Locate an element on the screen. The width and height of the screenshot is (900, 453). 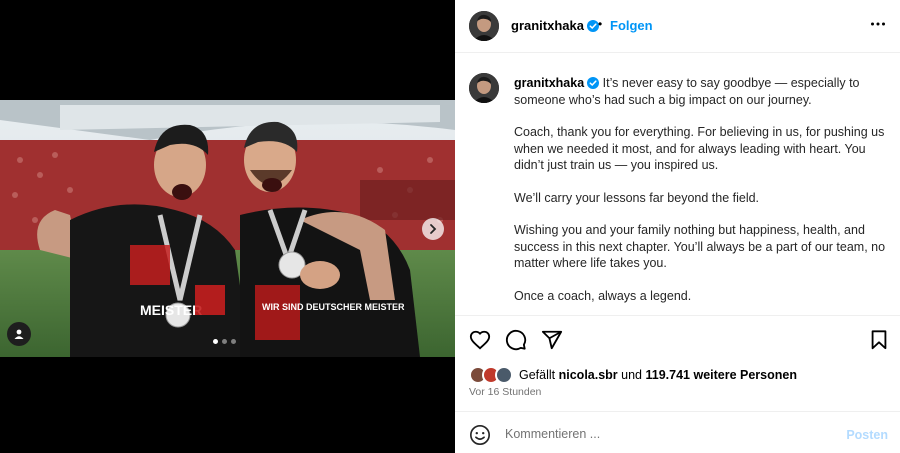
more-options-icon is located at coordinates (878, 24).